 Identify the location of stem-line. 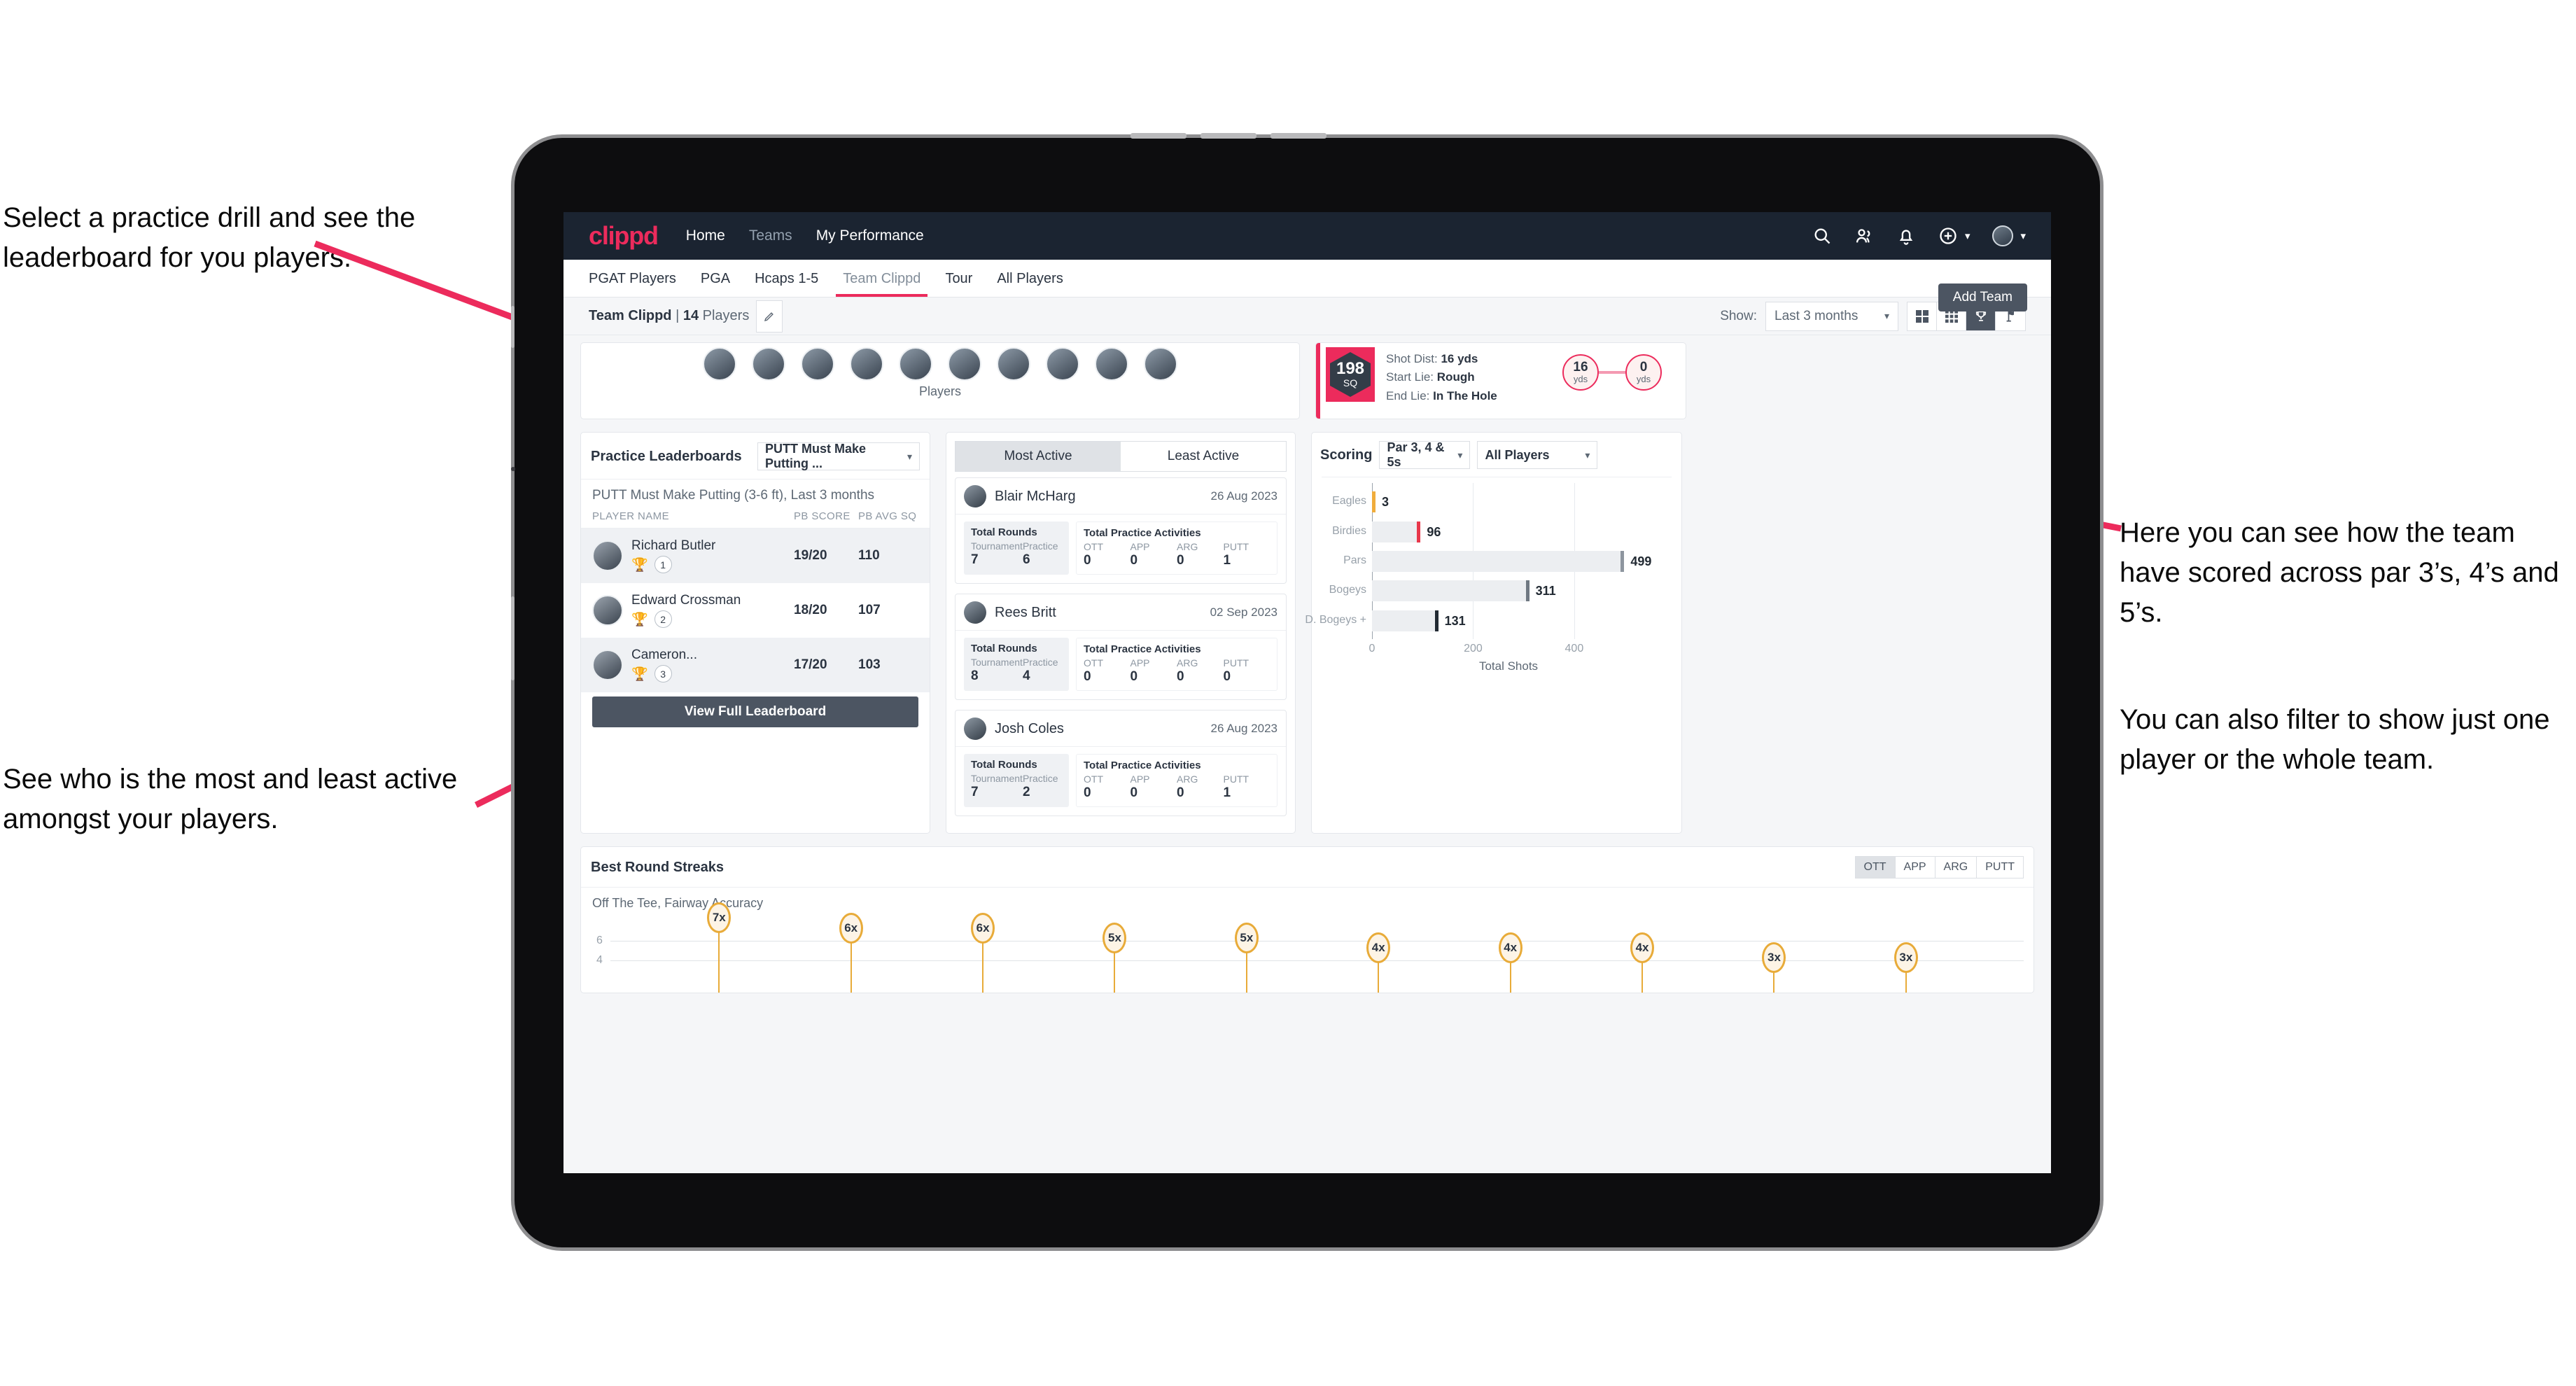
(719, 961).